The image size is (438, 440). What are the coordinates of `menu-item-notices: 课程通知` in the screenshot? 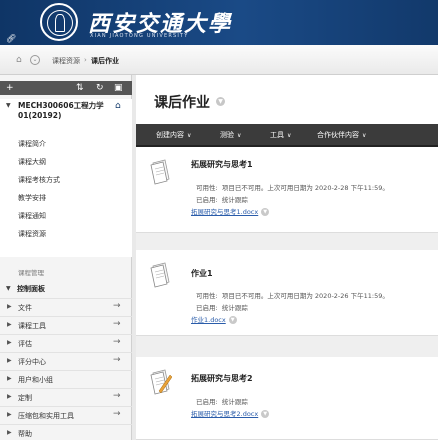 It's located at (32, 216).